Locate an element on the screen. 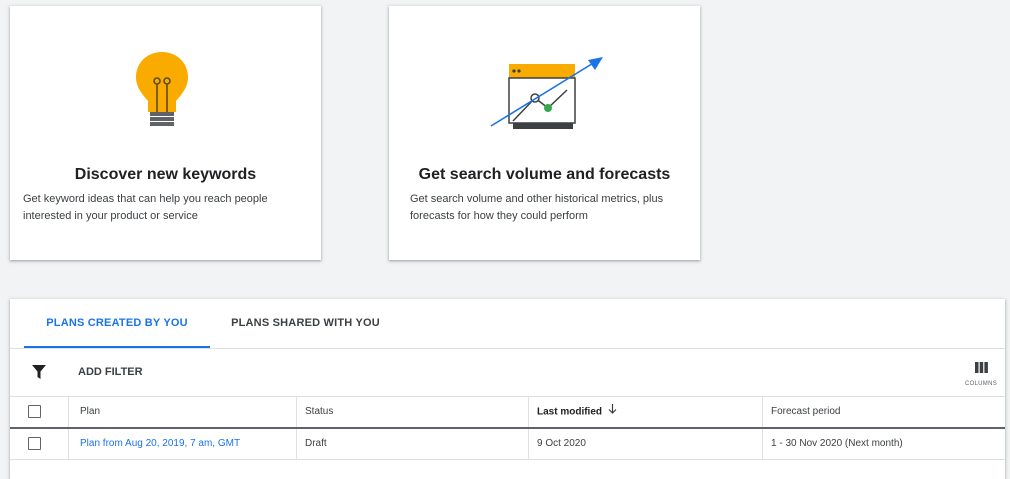  header-last-modified: Last modified is located at coordinates (645, 412).